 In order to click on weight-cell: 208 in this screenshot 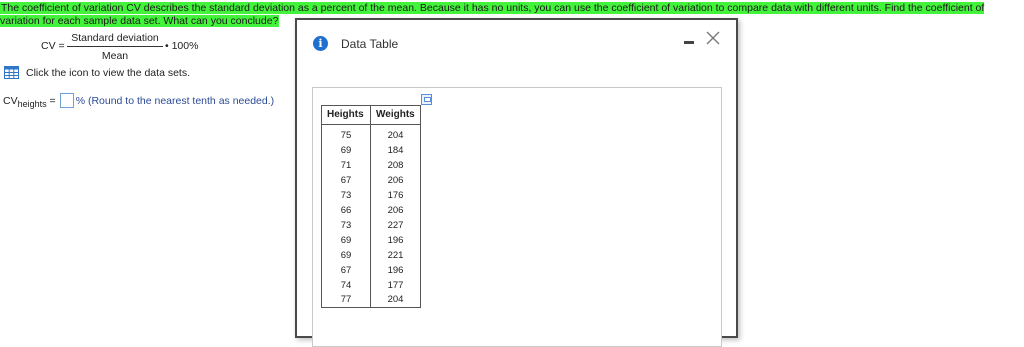, I will do `click(395, 165)`.